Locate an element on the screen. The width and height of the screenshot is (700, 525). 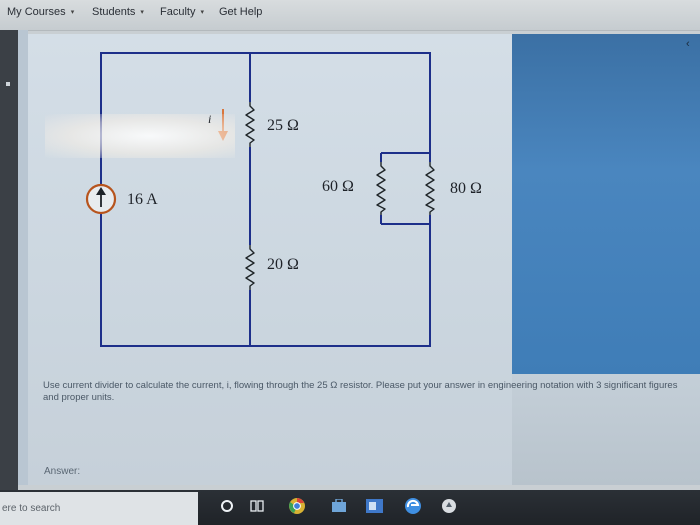
resistor-25-label: 25 Ω is located at coordinates (283, 125).